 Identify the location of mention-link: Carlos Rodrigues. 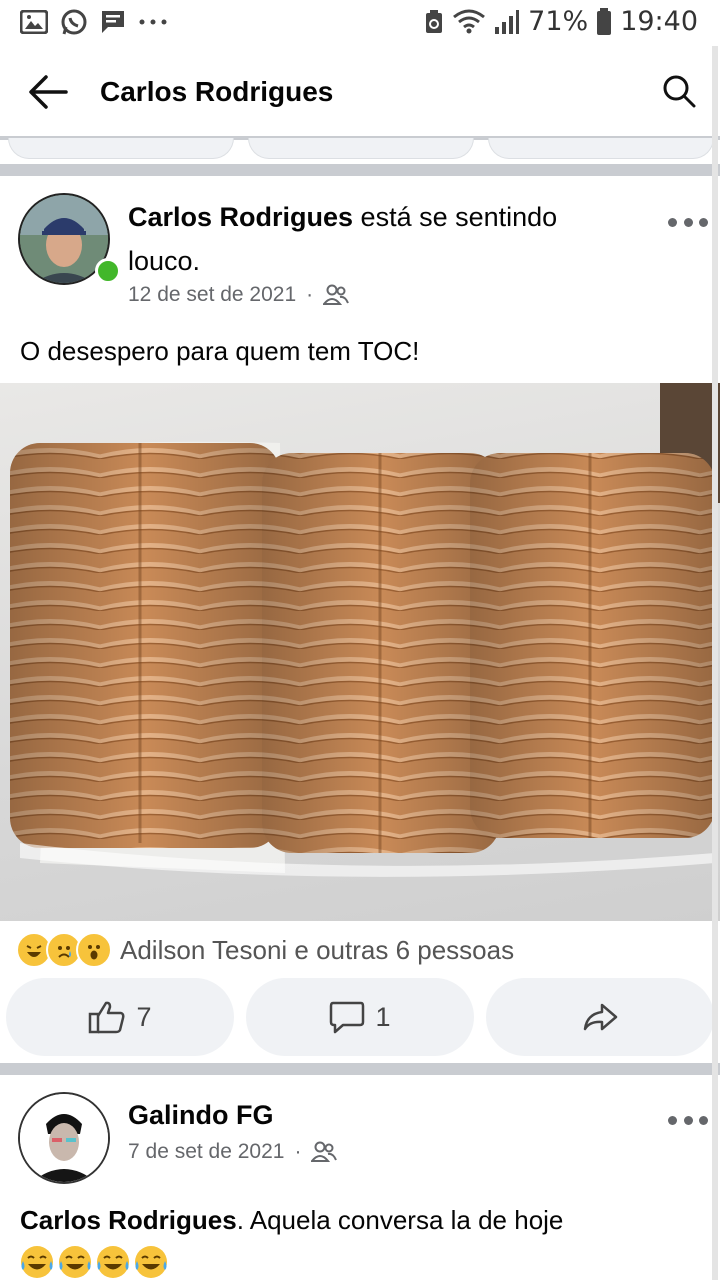
(128, 1220).